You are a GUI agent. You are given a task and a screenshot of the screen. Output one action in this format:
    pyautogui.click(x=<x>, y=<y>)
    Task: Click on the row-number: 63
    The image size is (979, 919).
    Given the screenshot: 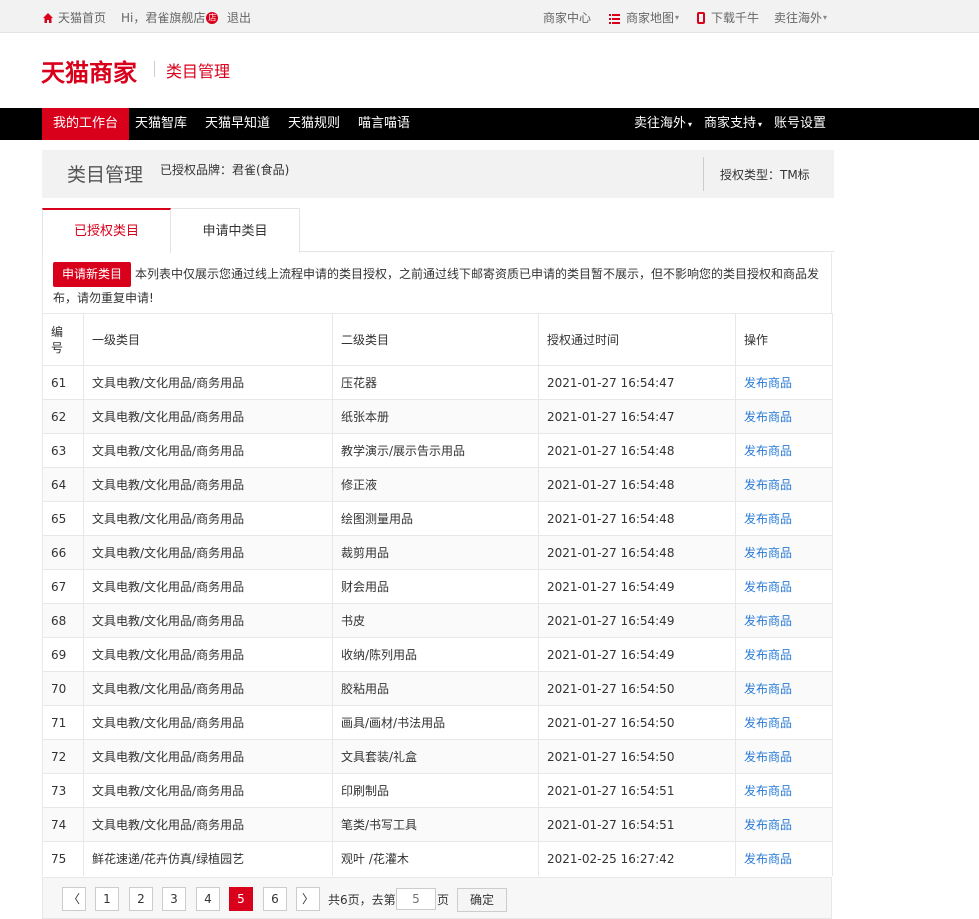 What is the action you would take?
    pyautogui.click(x=63, y=450)
    